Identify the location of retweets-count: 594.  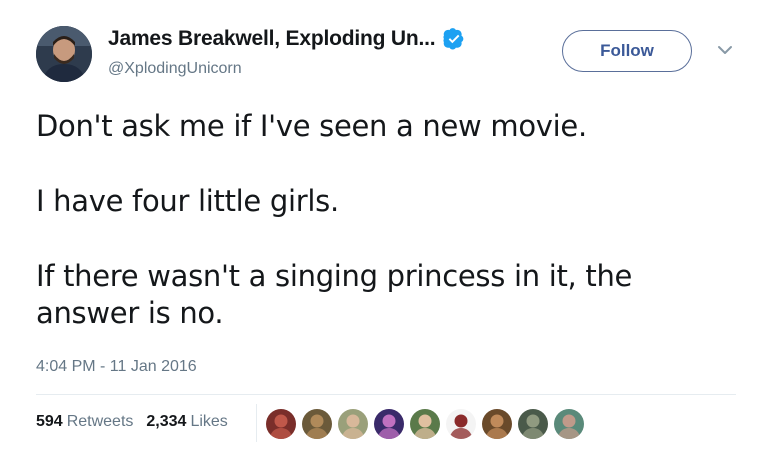
(49, 421).